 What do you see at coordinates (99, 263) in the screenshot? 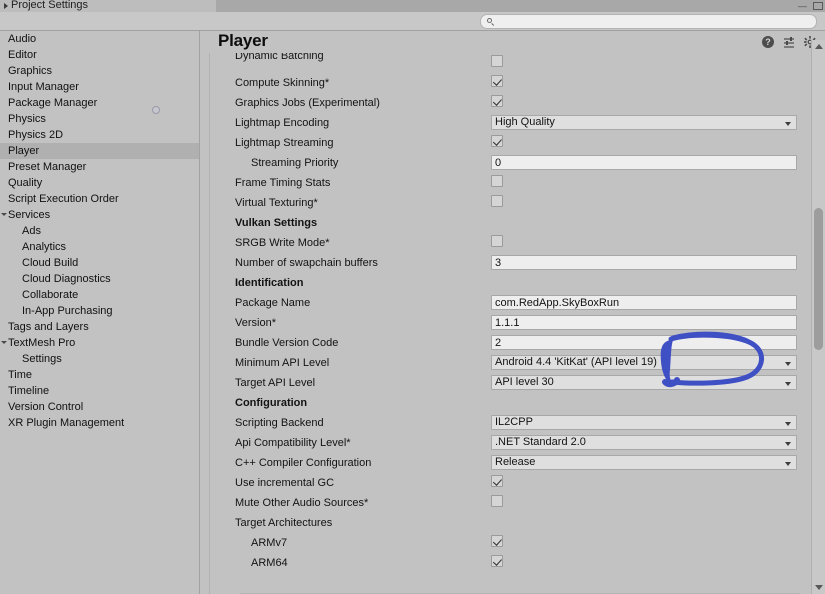
I see `sidebar-item-cloud-build: Cloud Build` at bounding box center [99, 263].